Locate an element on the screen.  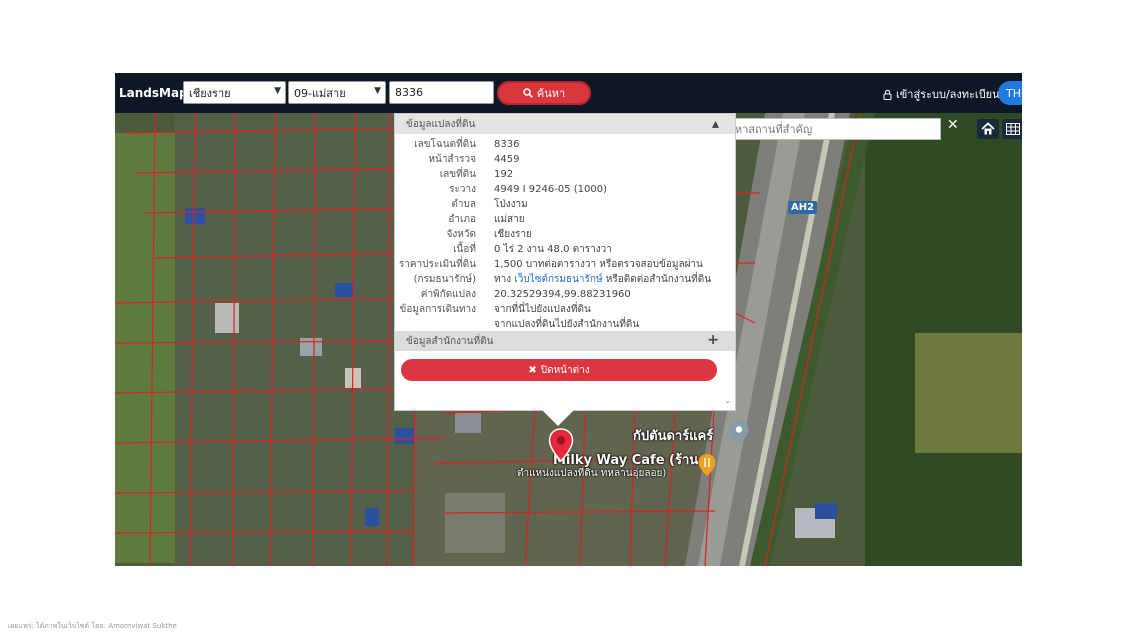
info-row-label is located at coordinates (444, 324).